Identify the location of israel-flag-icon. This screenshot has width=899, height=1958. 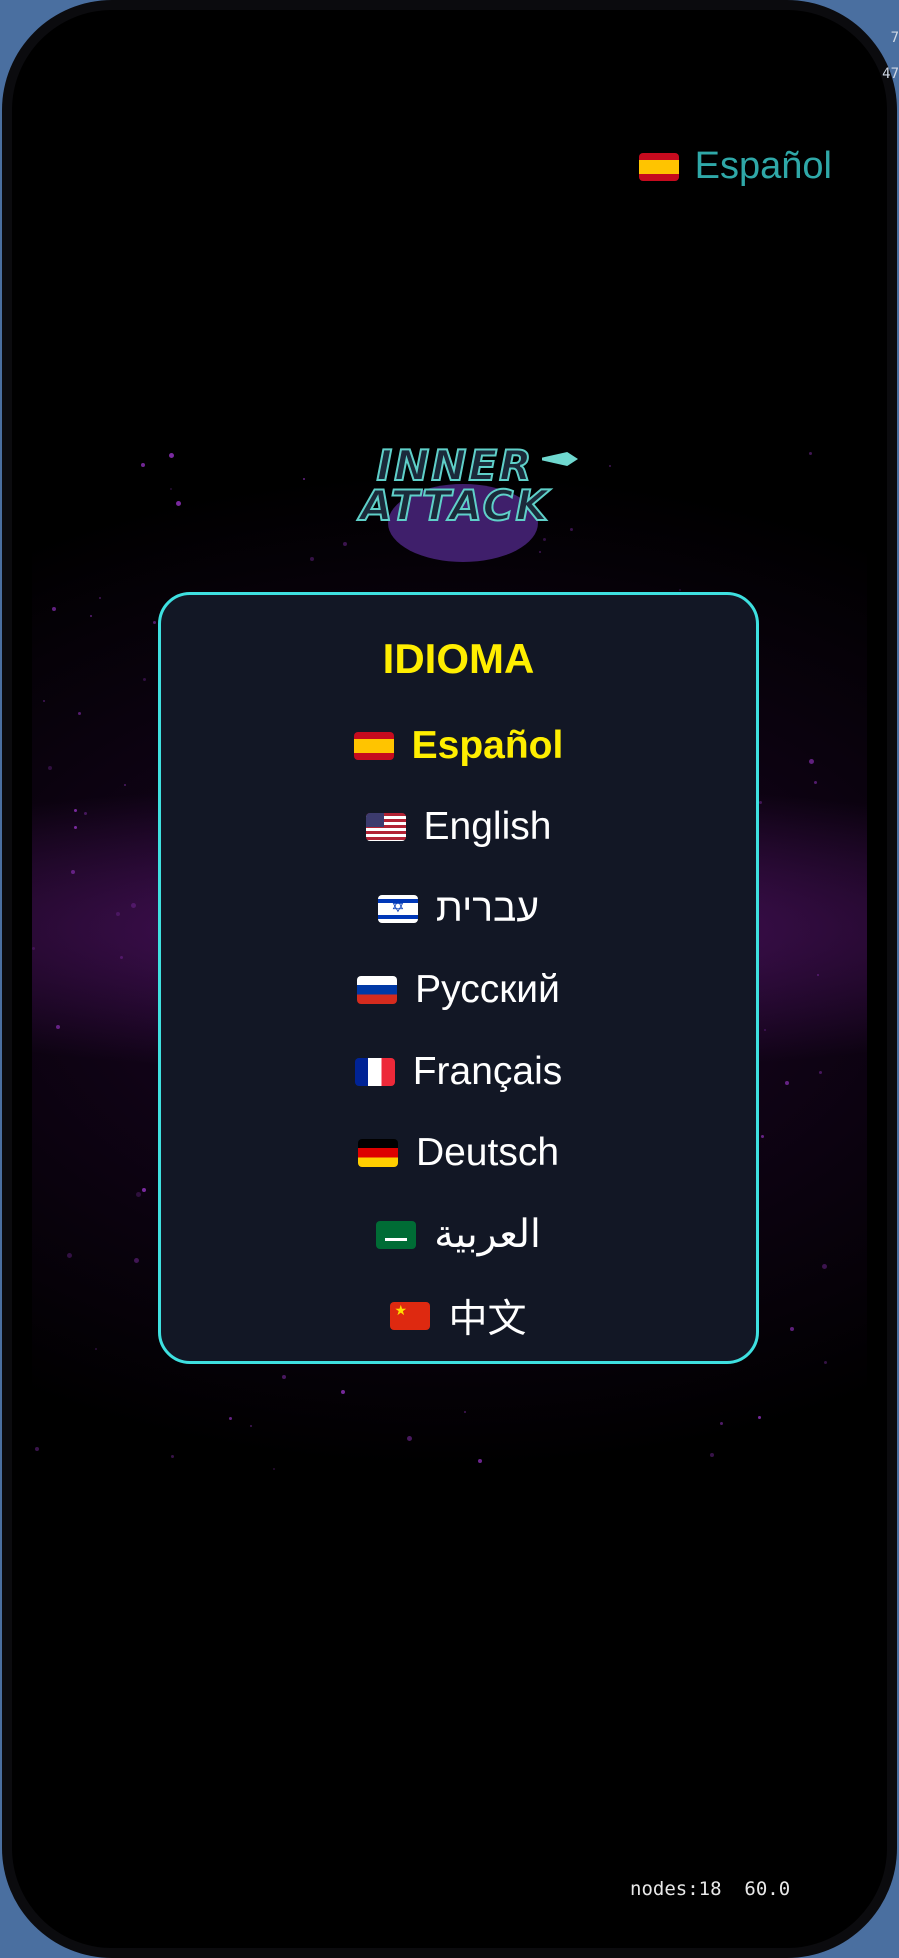
(397, 908).